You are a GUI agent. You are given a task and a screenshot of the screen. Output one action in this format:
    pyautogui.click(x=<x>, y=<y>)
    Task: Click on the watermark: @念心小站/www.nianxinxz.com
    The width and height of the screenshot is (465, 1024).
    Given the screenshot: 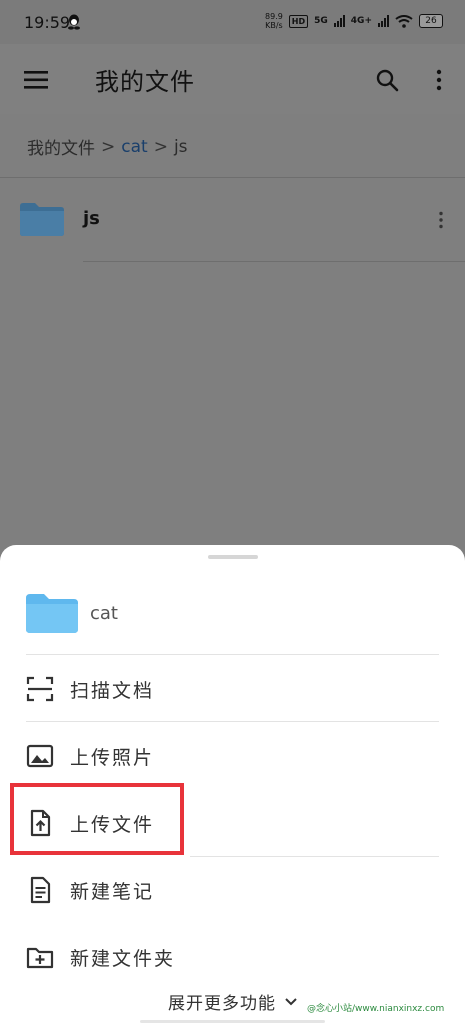 What is the action you would take?
    pyautogui.click(x=376, y=1009)
    